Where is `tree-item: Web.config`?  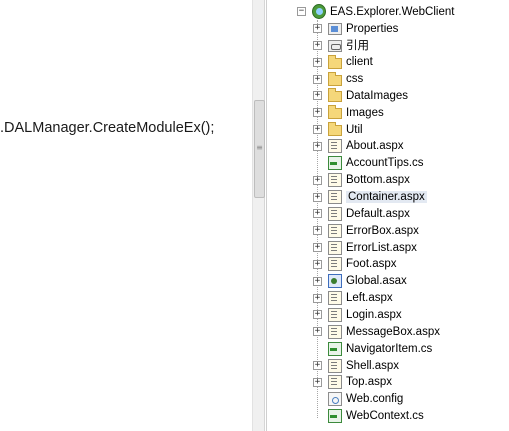 tree-item: Web.config is located at coordinates (365, 399).